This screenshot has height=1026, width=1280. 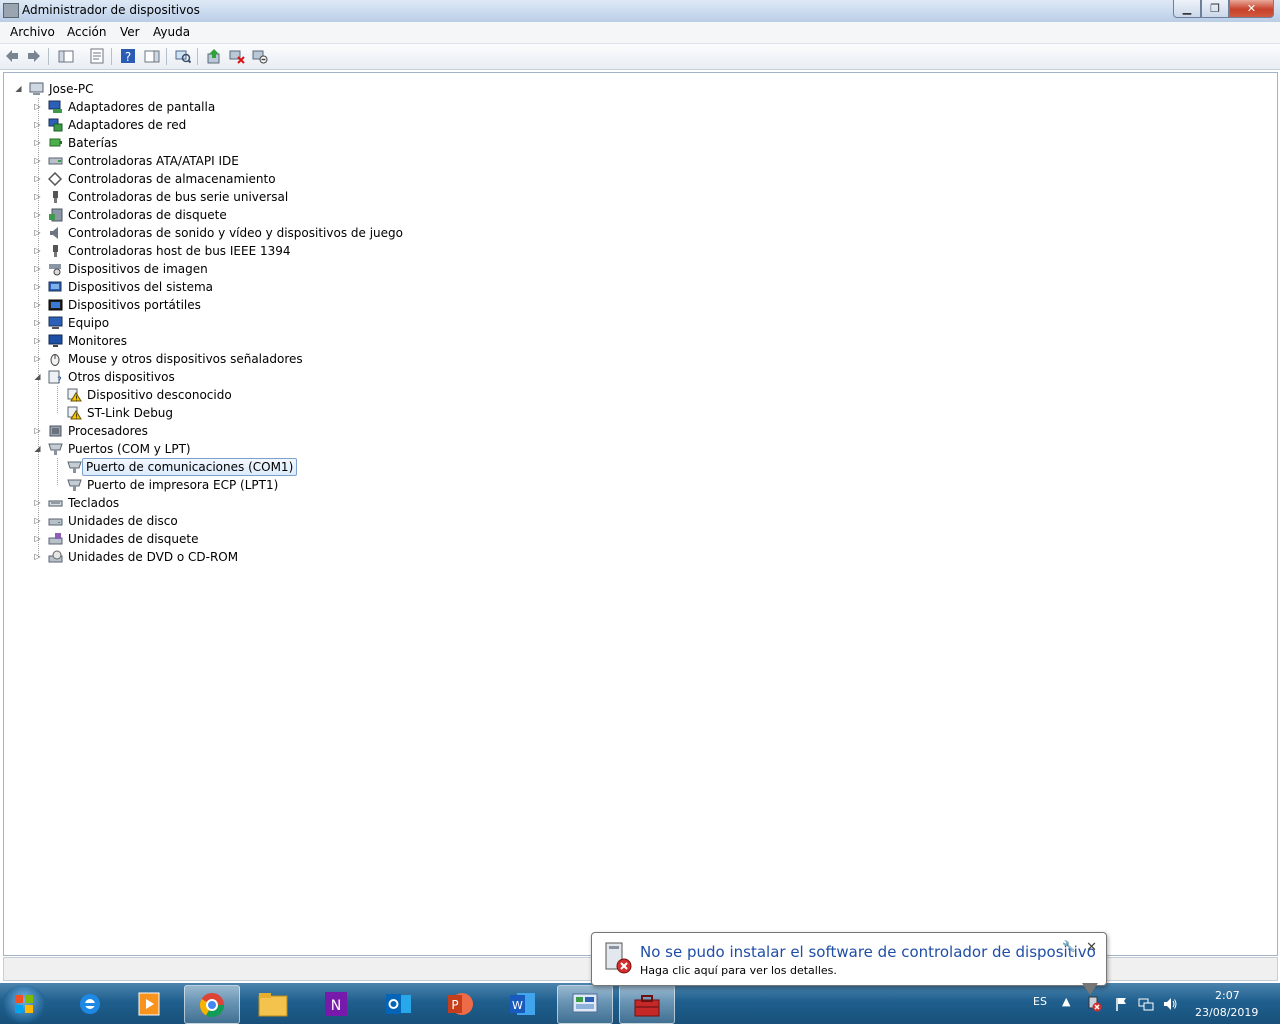 I want to click on tree-item-label: Controladoras de bus serie universal, so click(x=178, y=197).